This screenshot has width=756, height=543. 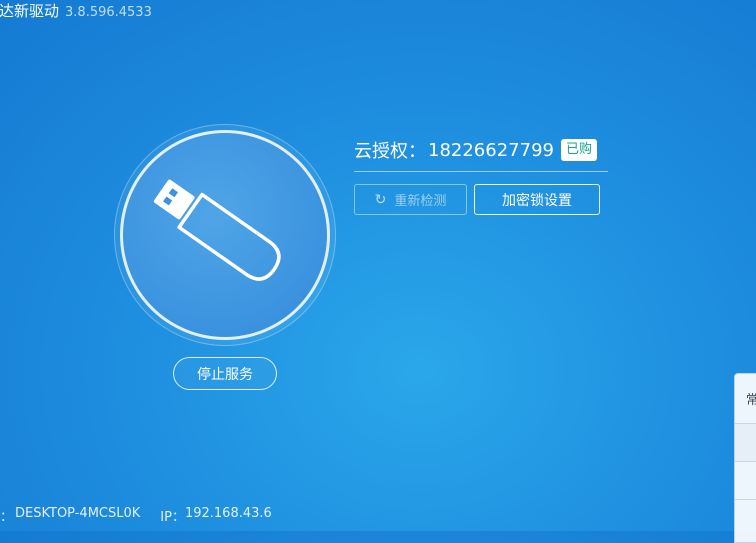 What do you see at coordinates (481, 171) in the screenshot?
I see `auth-divider` at bounding box center [481, 171].